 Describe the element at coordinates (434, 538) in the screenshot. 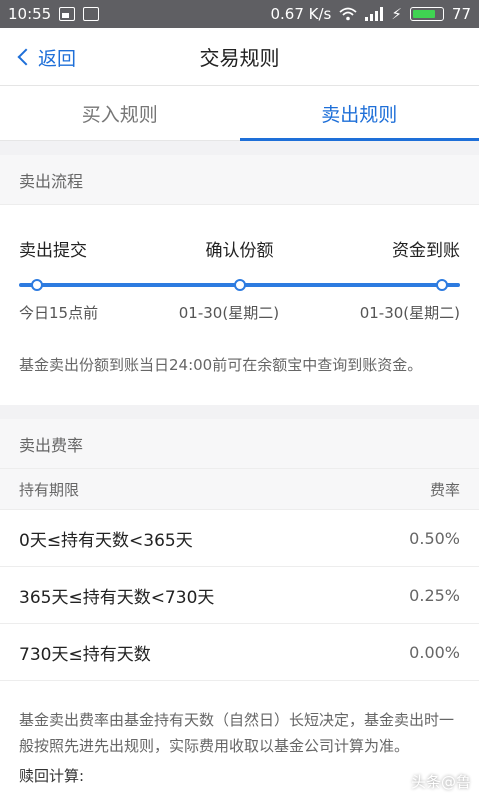

I see `fee-rate: 0.50%` at that location.